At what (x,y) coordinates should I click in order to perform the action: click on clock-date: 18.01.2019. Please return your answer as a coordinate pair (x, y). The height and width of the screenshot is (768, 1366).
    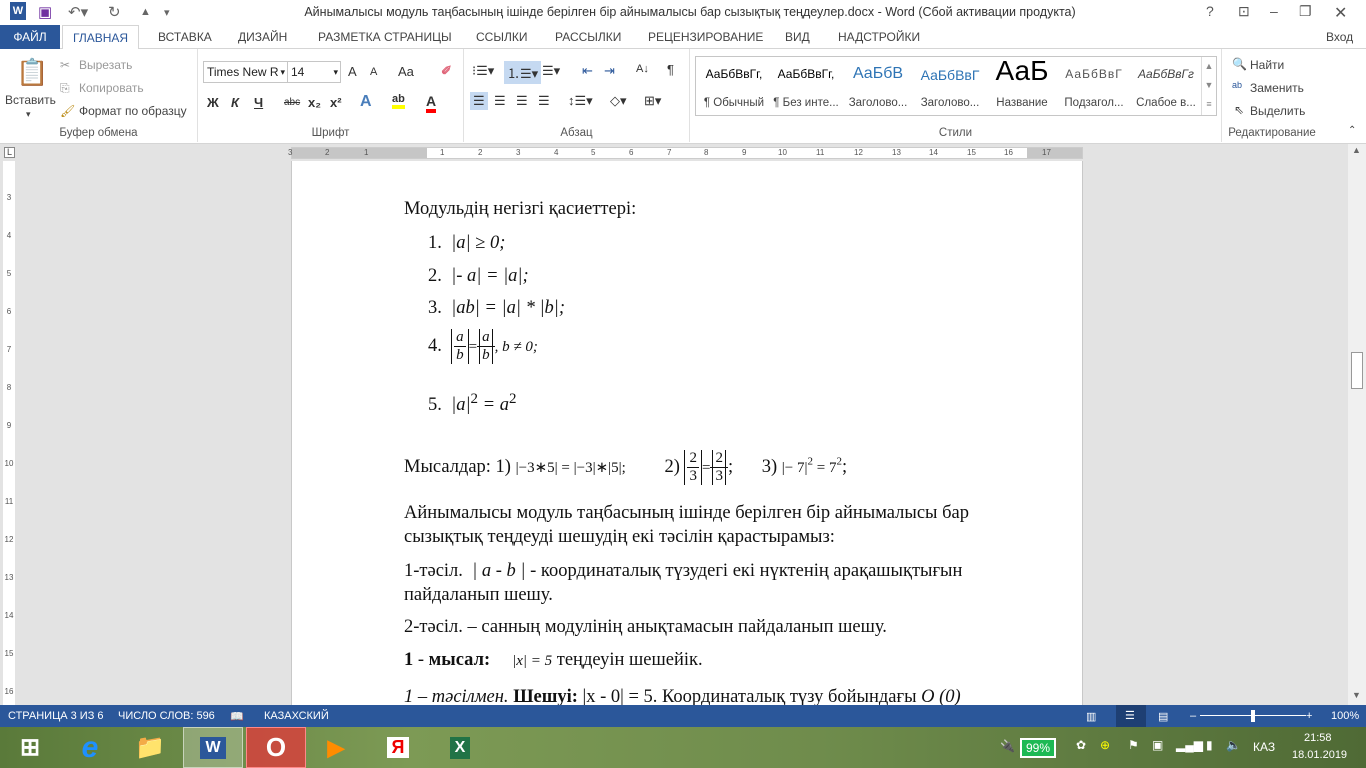
    Looking at the image, I should click on (1319, 755).